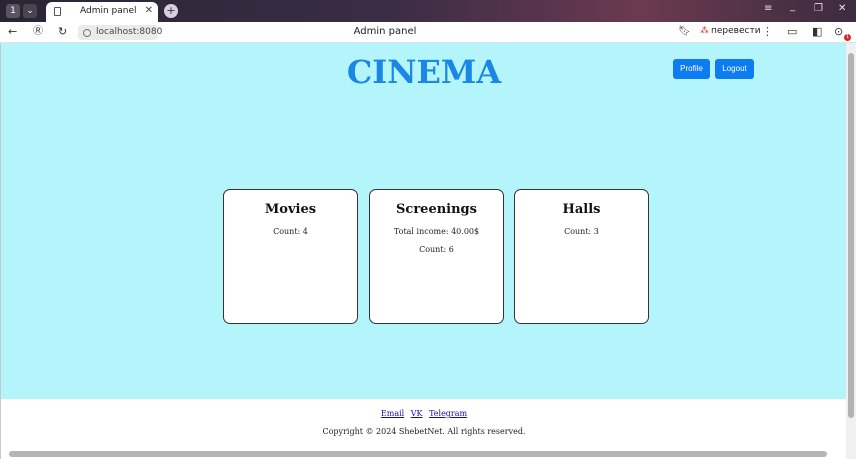  Describe the element at coordinates (581, 231) in the screenshot. I see `halls-count: Count: 3` at that location.